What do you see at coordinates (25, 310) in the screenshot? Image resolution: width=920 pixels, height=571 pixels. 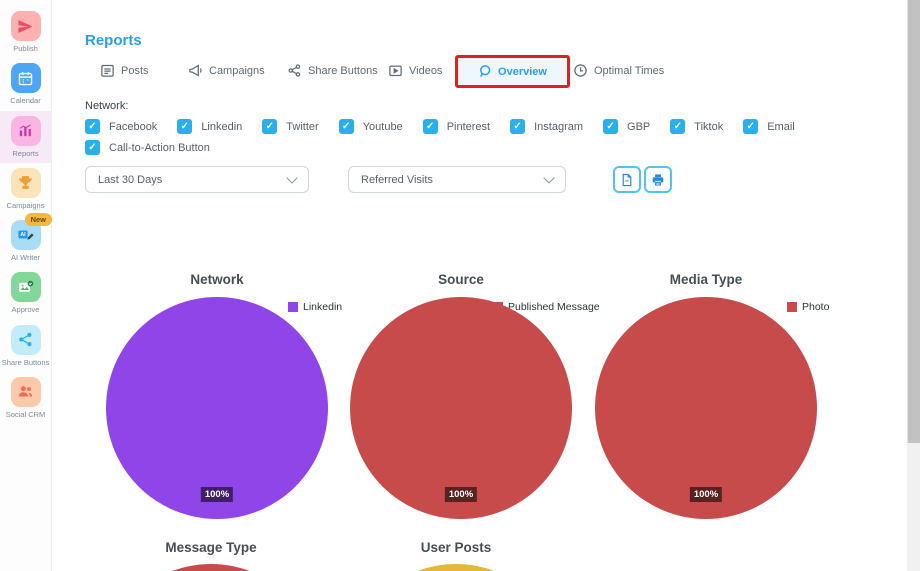 I see `sidebar-item-label: Approve` at bounding box center [25, 310].